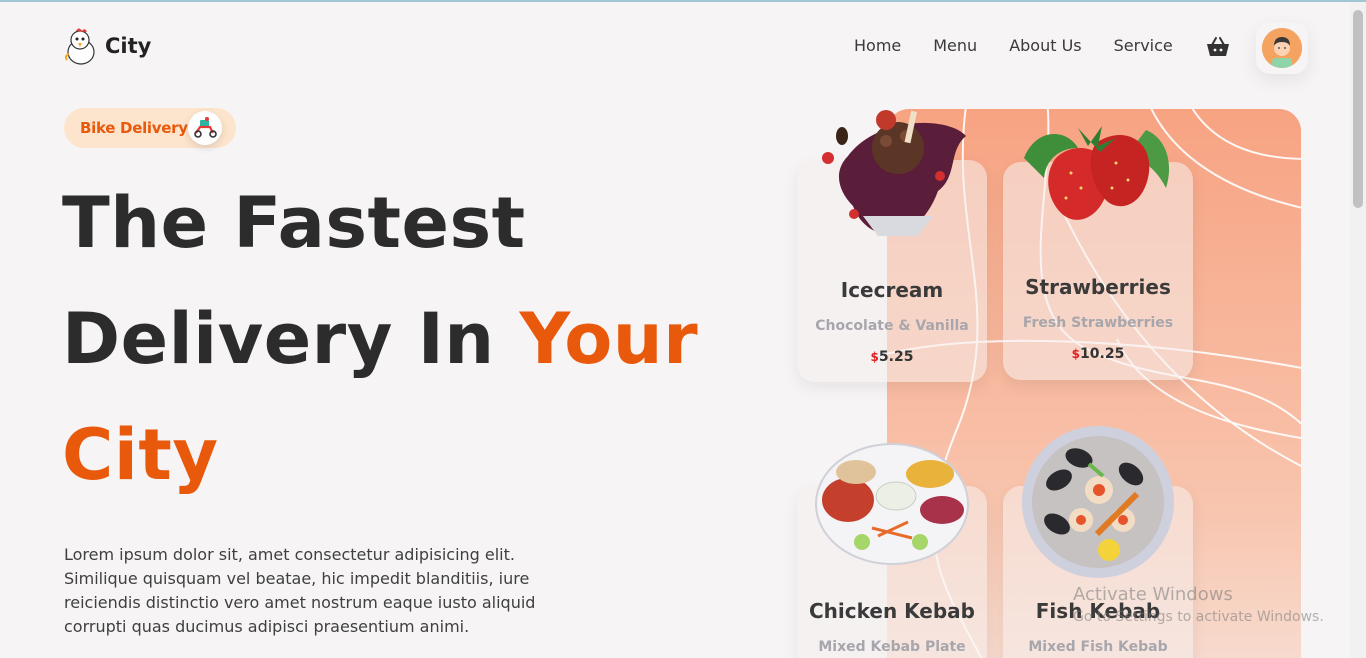 The image size is (1366, 658). I want to click on scooter-icon, so click(205, 127).